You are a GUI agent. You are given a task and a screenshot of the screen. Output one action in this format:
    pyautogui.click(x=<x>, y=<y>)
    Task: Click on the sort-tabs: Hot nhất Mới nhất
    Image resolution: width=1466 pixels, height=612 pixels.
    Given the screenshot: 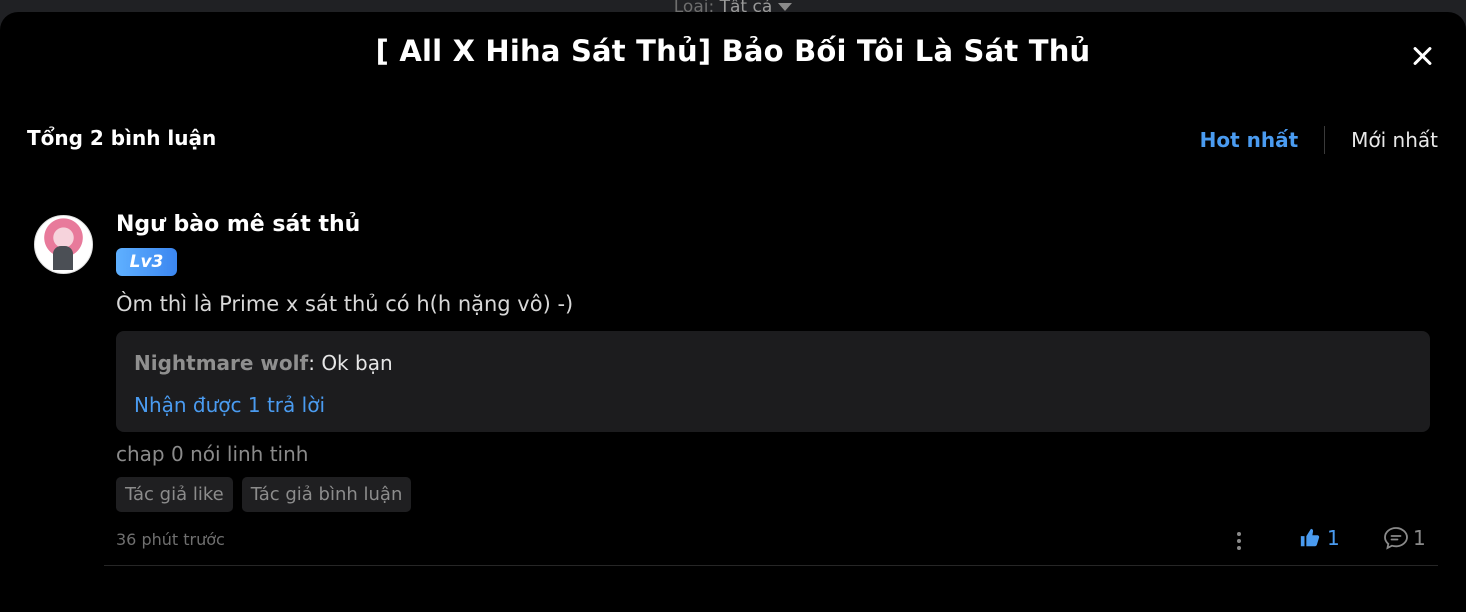 What is the action you would take?
    pyautogui.click(x=1319, y=140)
    